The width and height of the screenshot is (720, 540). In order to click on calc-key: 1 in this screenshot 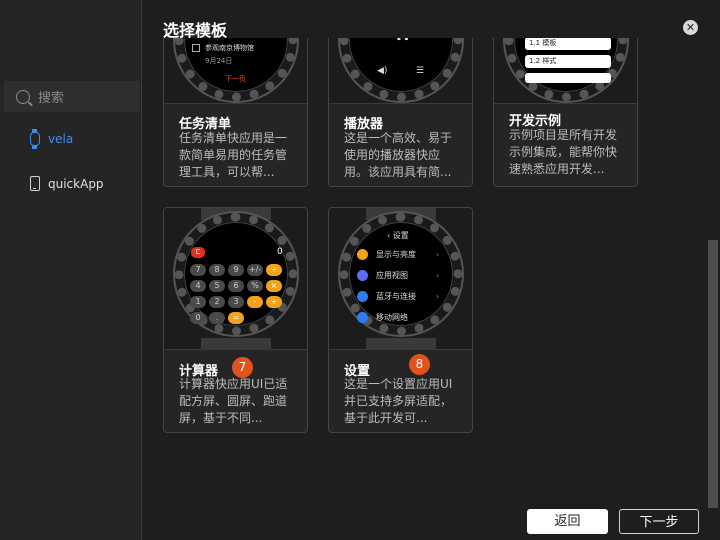, I will do `click(198, 302)`.